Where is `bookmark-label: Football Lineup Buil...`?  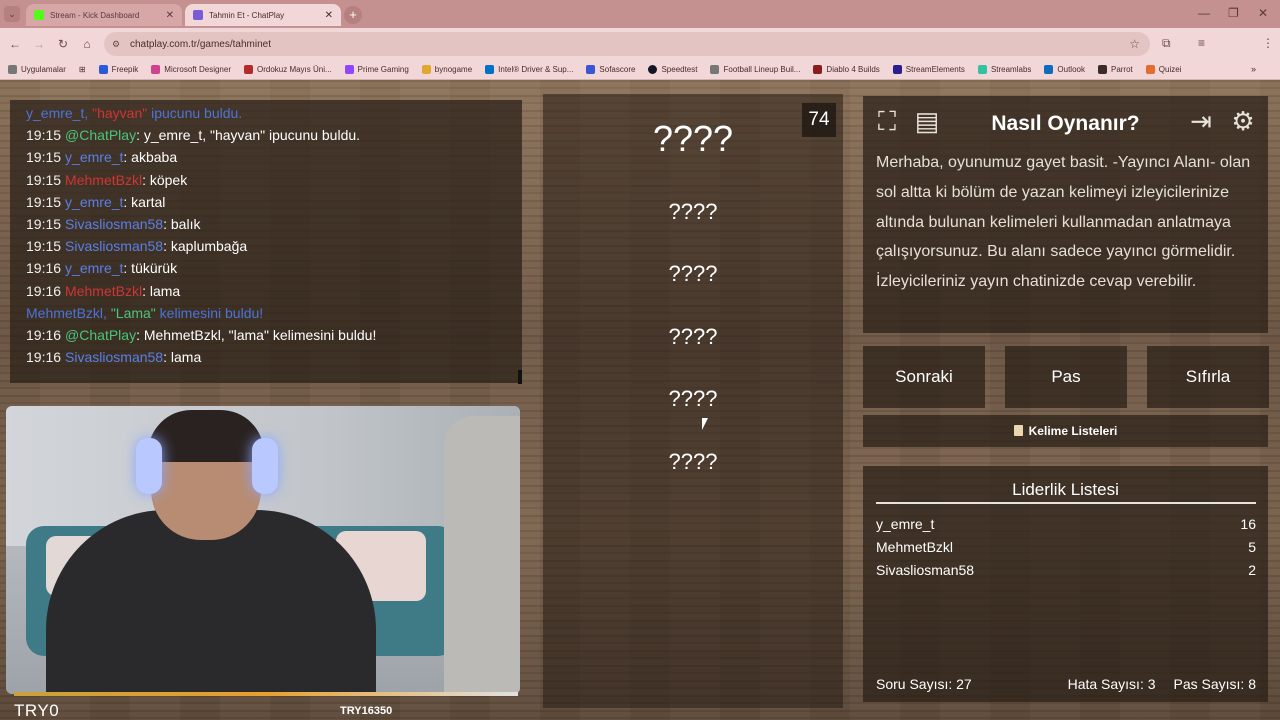
bookmark-label: Football Lineup Buil... is located at coordinates (762, 69).